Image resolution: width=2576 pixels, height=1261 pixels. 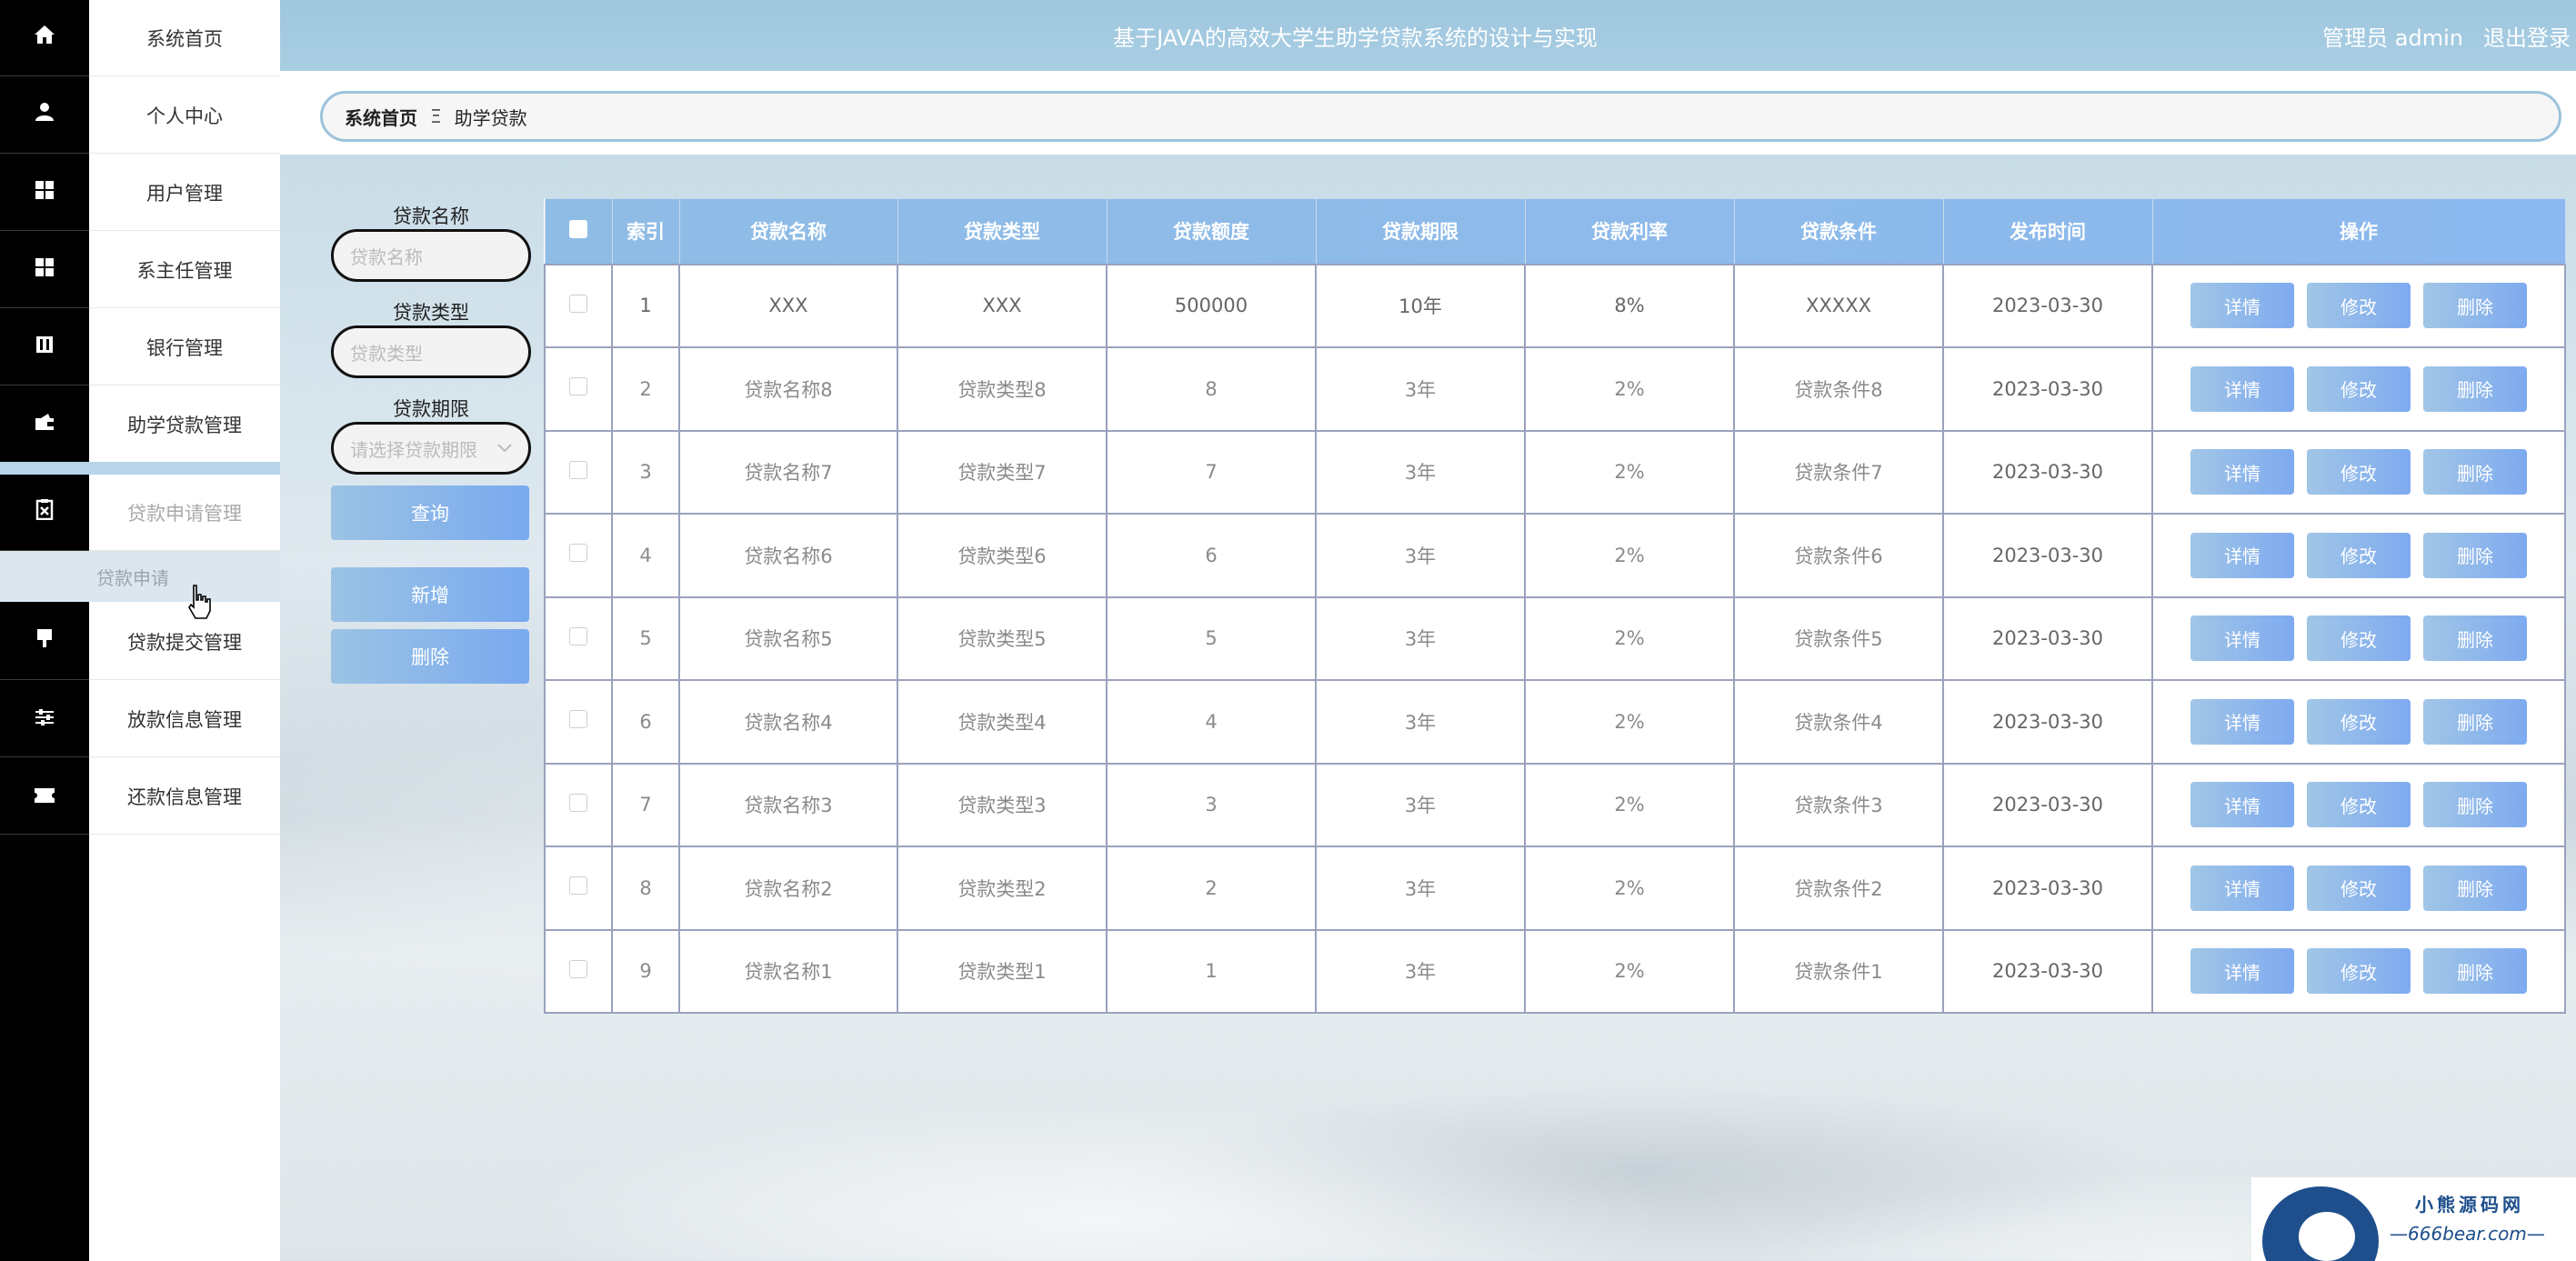 What do you see at coordinates (431, 449) in the screenshot?
I see `loan-term-select: 请选择贷款期限` at bounding box center [431, 449].